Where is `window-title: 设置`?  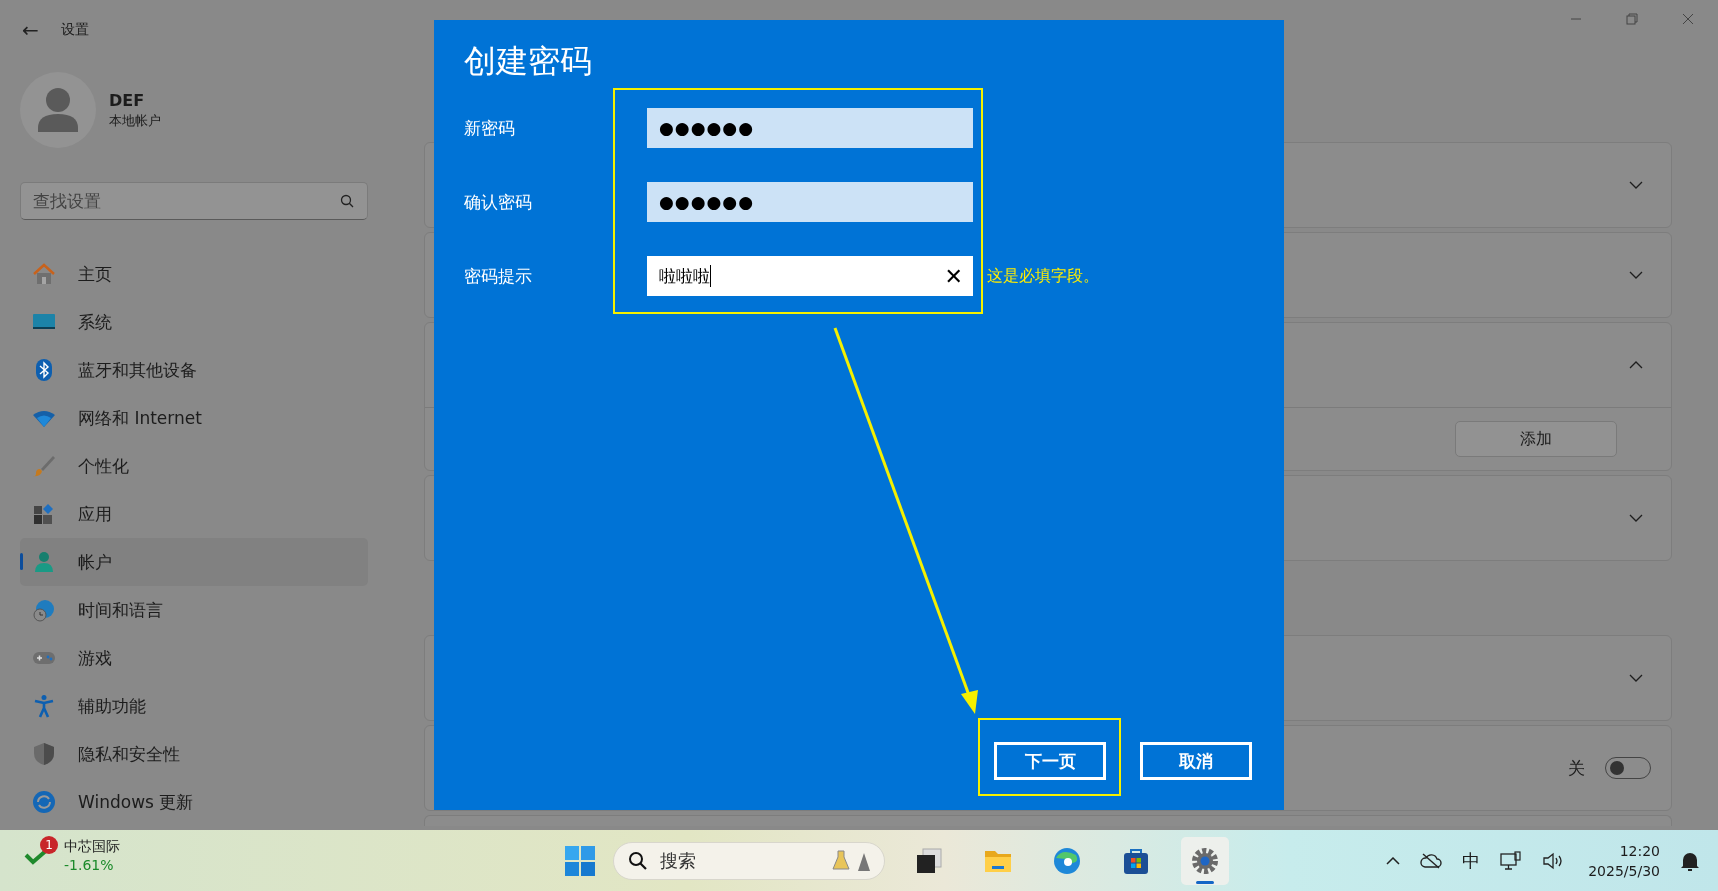 window-title: 设置 is located at coordinates (74, 30).